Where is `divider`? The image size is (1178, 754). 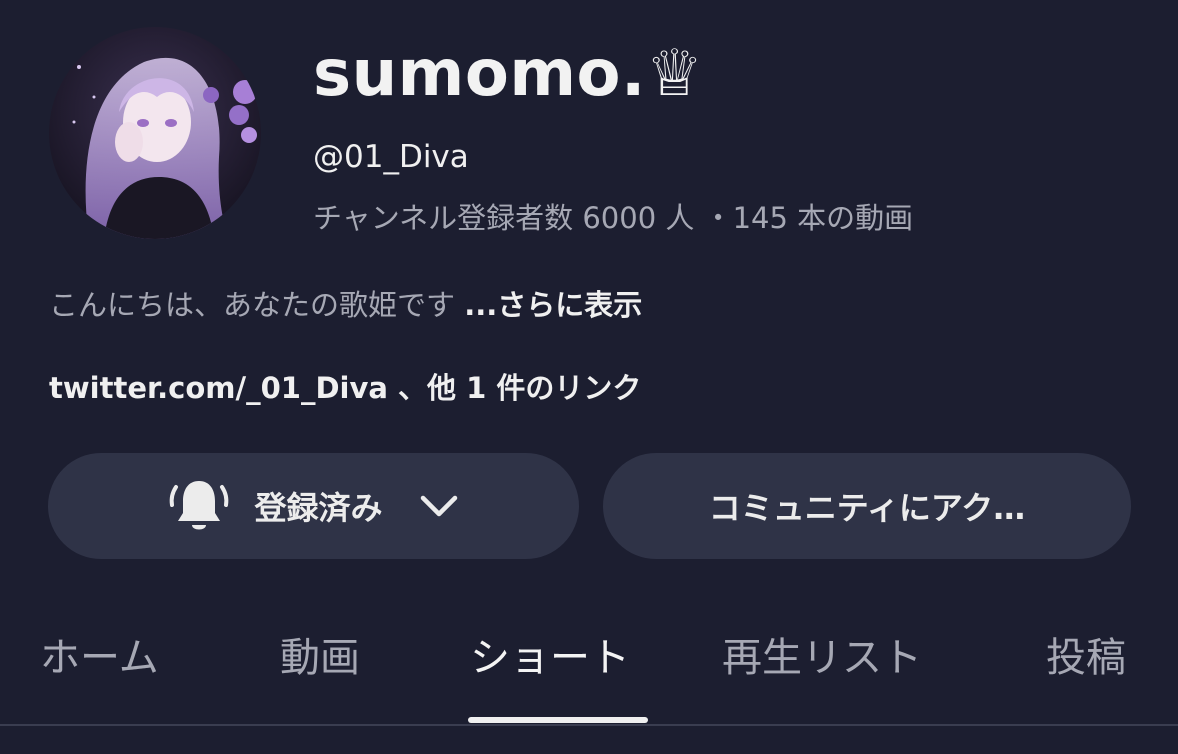
divider is located at coordinates (589, 725).